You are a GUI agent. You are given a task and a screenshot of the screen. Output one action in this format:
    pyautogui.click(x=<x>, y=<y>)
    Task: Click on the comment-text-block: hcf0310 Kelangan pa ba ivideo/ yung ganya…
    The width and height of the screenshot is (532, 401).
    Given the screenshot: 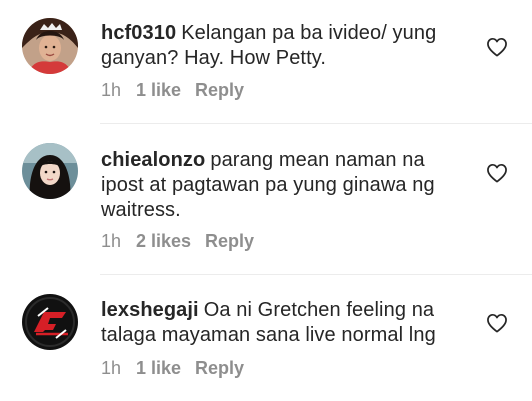 What is the action you would take?
    pyautogui.click(x=273, y=46)
    